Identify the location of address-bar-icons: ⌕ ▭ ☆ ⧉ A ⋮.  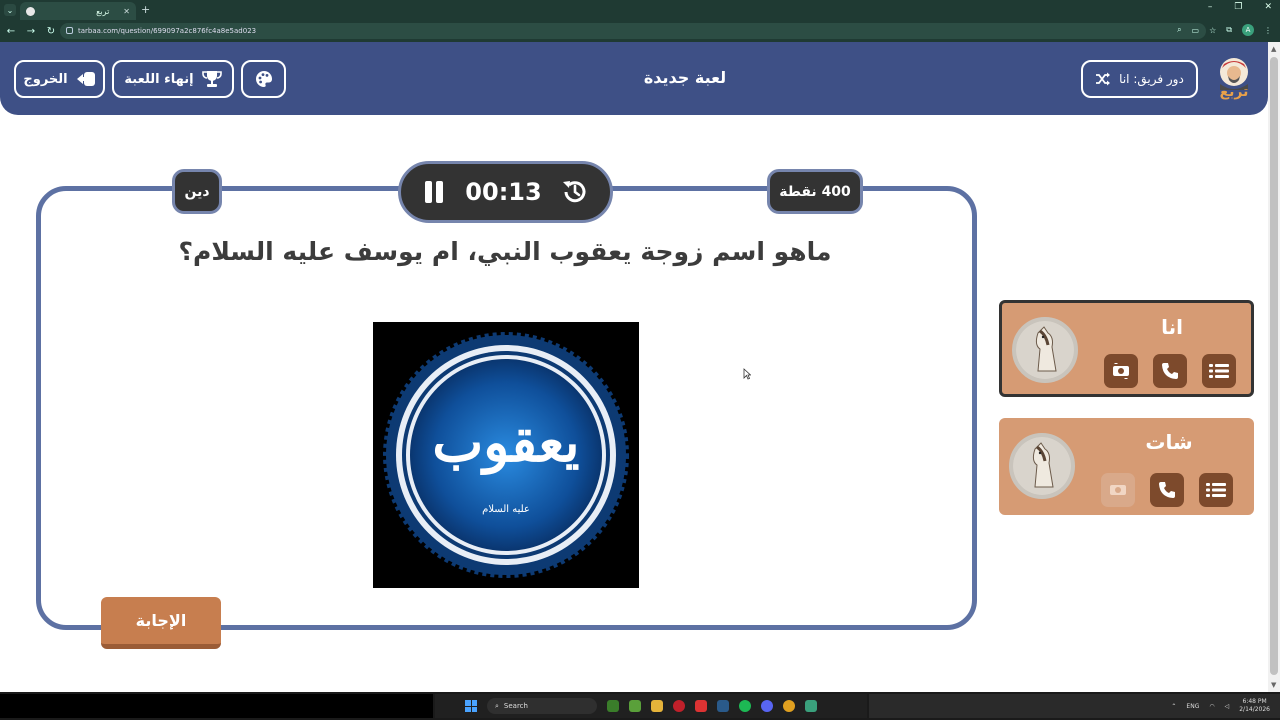
(1224, 30).